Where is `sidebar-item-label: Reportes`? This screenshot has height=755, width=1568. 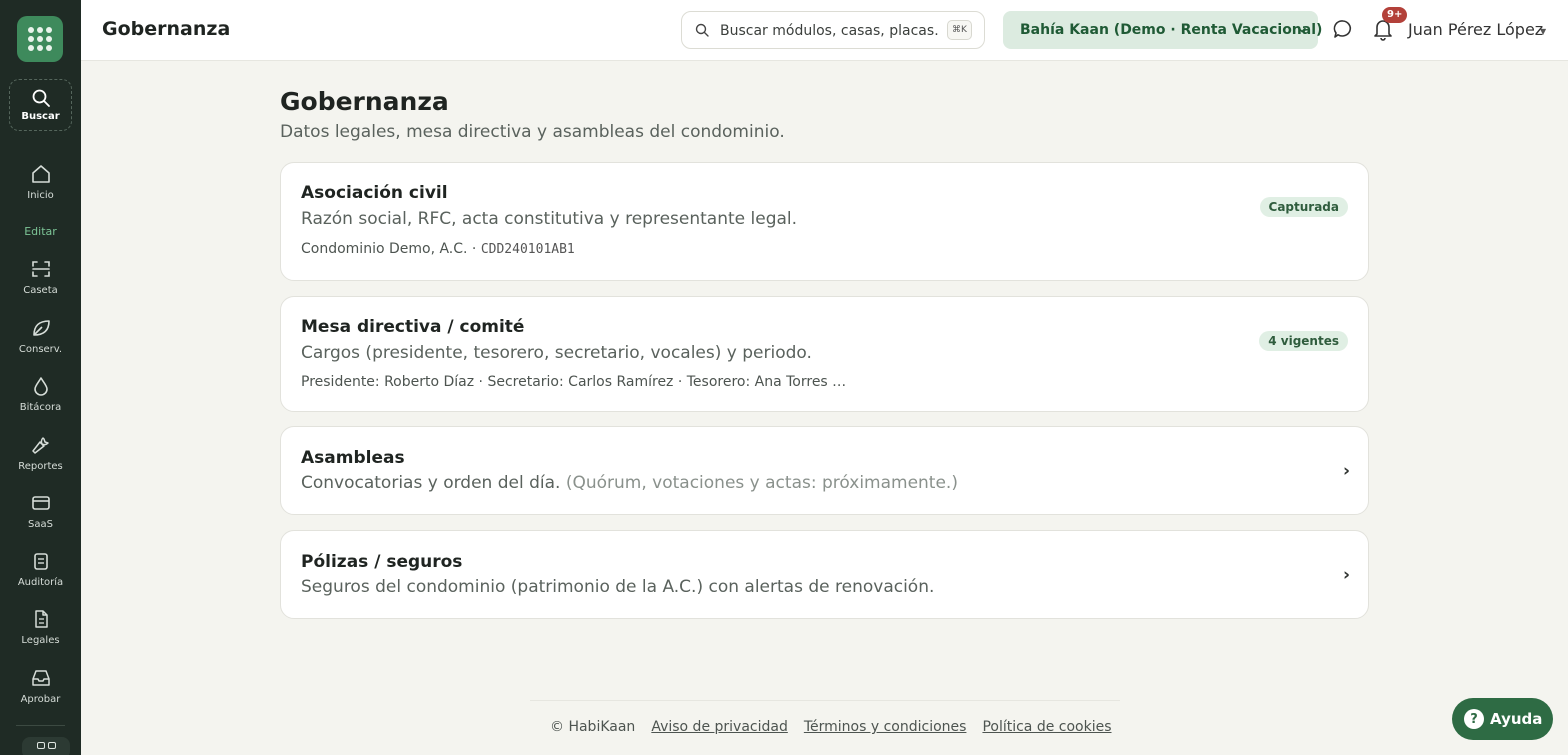
sidebar-item-label: Reportes is located at coordinates (40, 466).